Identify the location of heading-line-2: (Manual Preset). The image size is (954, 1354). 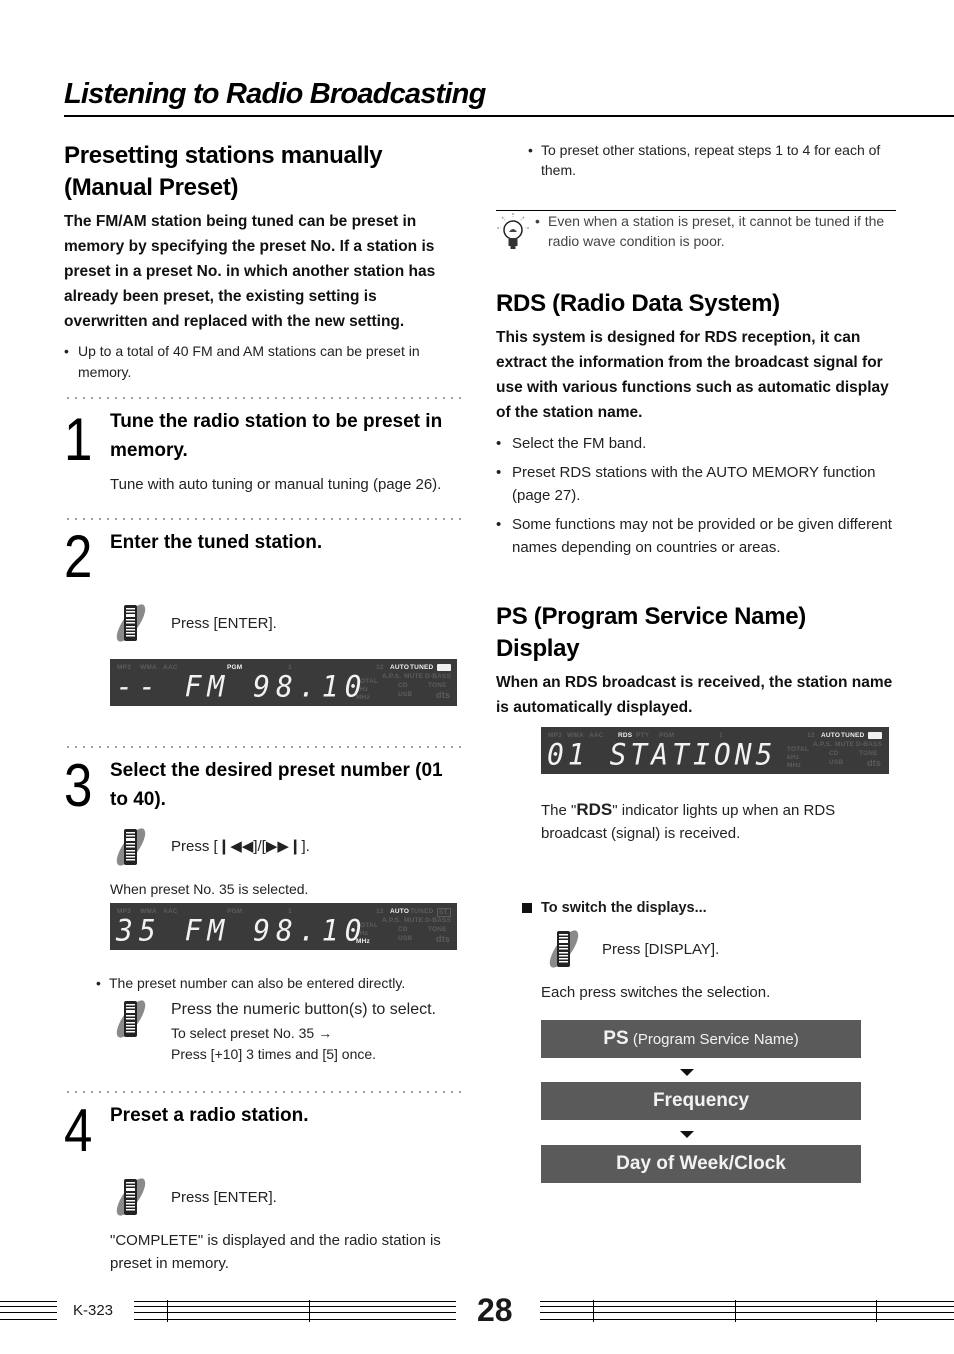
(151, 187).